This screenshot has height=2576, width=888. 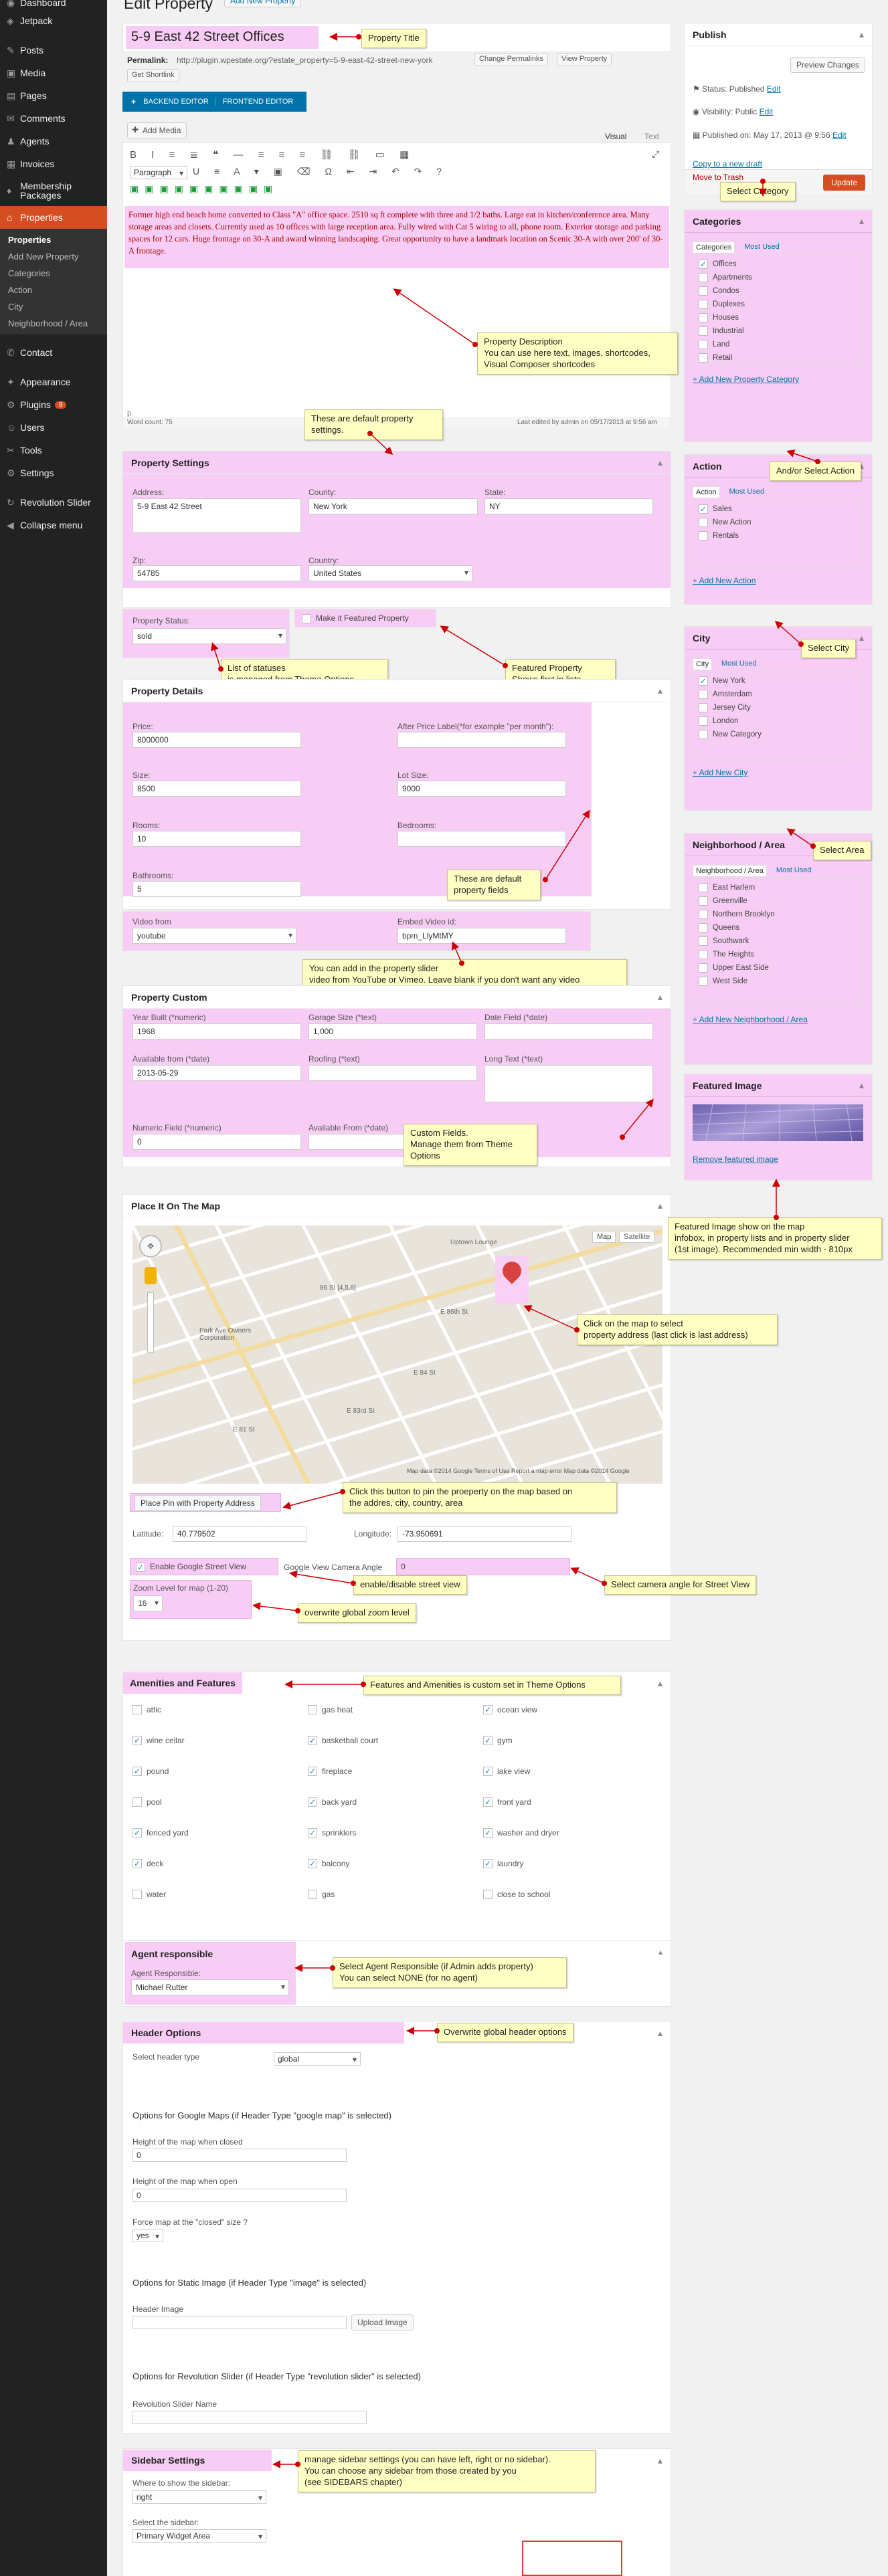 I want to click on taxonomy-item: Industrial, so click(x=778, y=333).